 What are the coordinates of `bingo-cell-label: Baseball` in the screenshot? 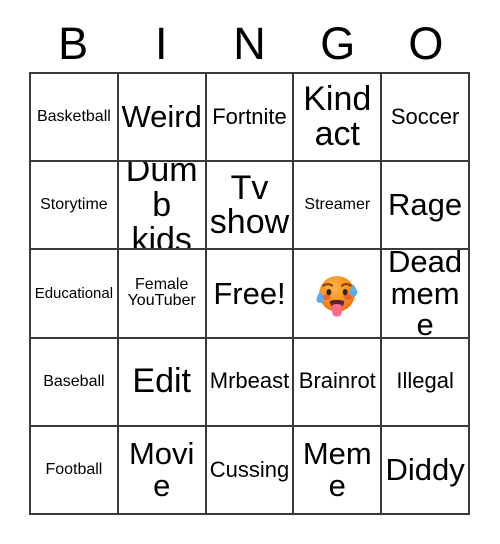 It's located at (74, 381).